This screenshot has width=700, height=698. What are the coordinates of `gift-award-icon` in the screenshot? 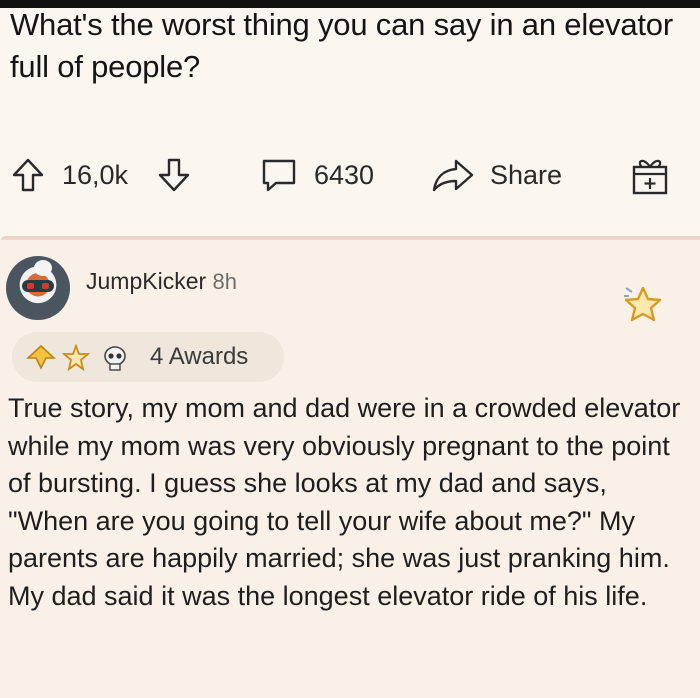 It's located at (650, 175).